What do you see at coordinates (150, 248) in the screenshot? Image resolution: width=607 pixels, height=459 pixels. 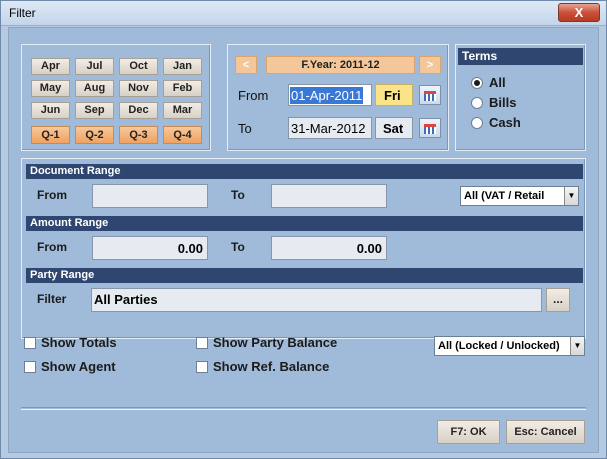 I see `amount-from-input: 0.00` at bounding box center [150, 248].